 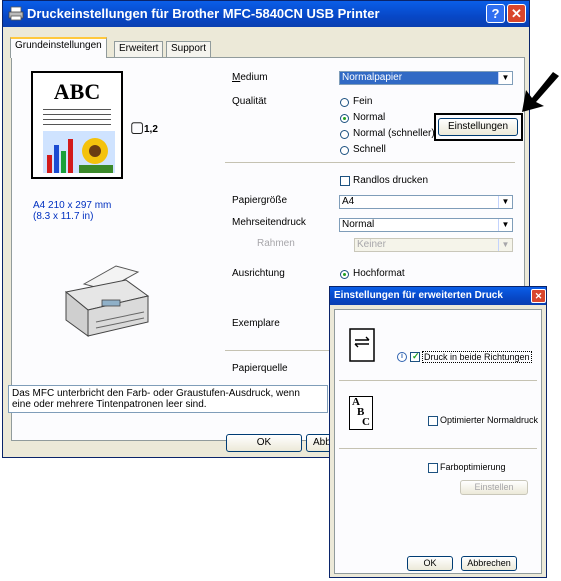 What do you see at coordinates (433, 421) in the screenshot?
I see `optimized-plain-checkbox` at bounding box center [433, 421].